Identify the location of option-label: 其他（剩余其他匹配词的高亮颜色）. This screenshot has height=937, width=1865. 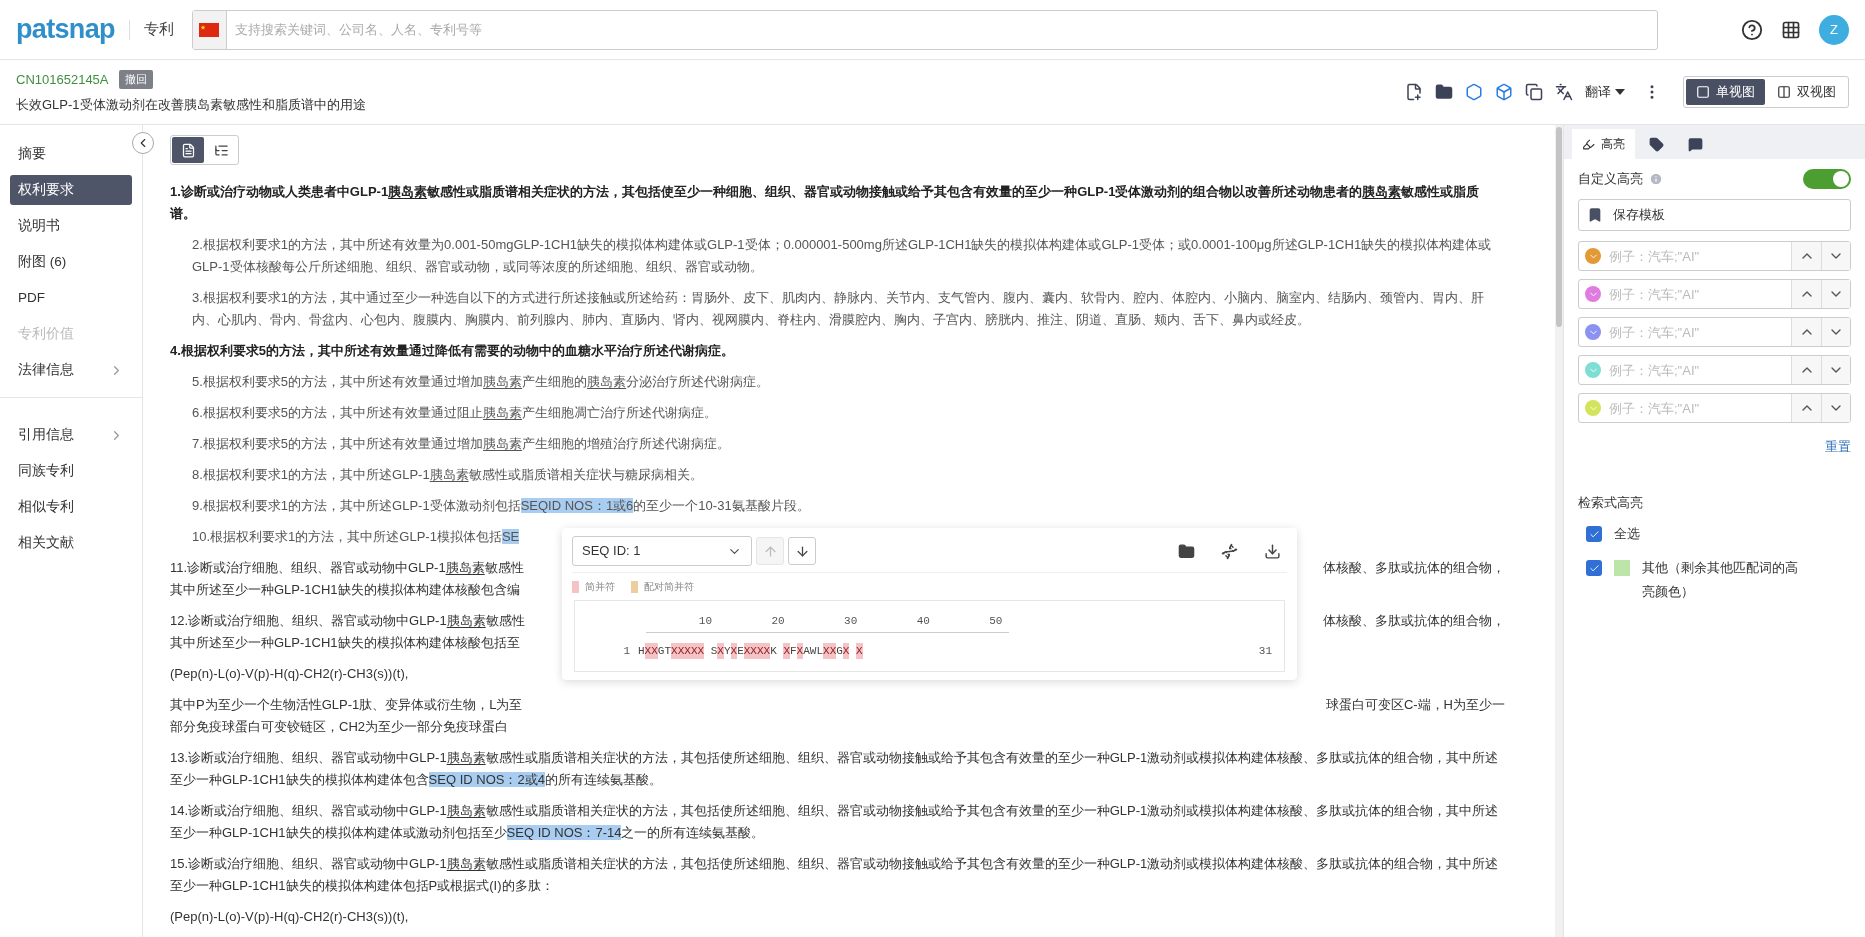
(1720, 580).